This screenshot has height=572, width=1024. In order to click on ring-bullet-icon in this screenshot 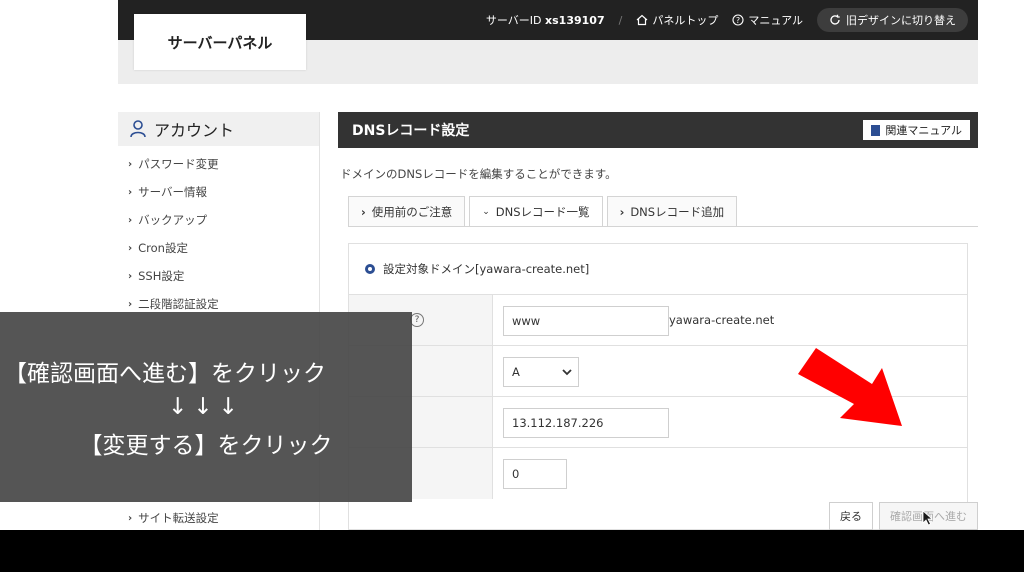, I will do `click(370, 269)`.